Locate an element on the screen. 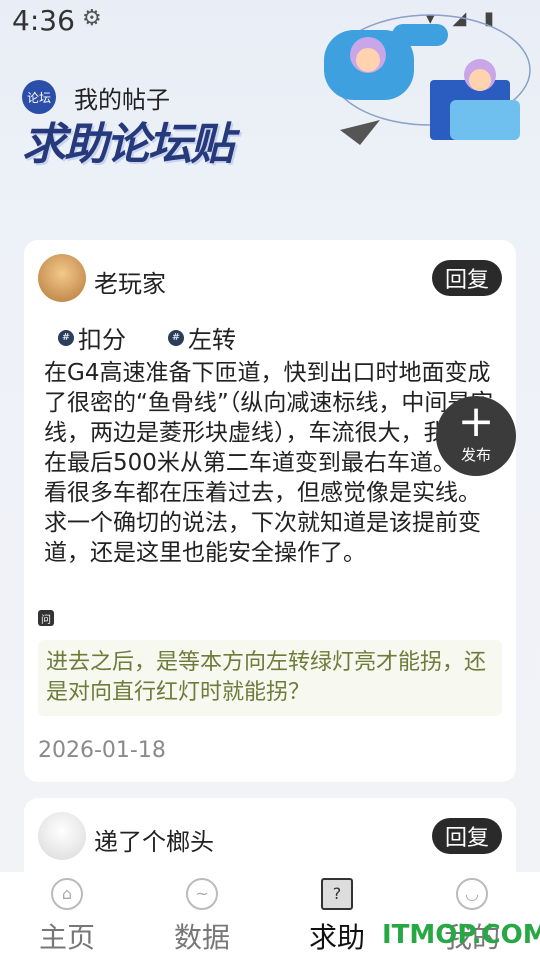 Image resolution: width=540 pixels, height=960 pixels. followup-question: 进去之后，是等本方向左转绿灯亮才能拐，还是对向直行红灯时就能拐？ is located at coordinates (270, 678).